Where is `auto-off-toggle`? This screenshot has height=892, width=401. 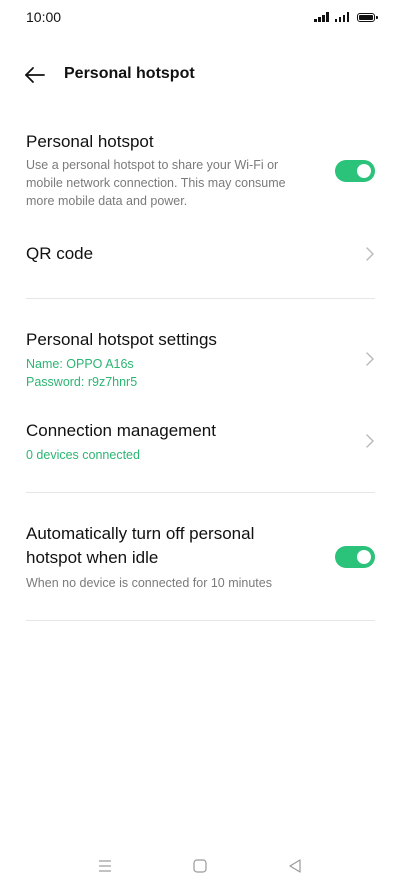 auto-off-toggle is located at coordinates (355, 557).